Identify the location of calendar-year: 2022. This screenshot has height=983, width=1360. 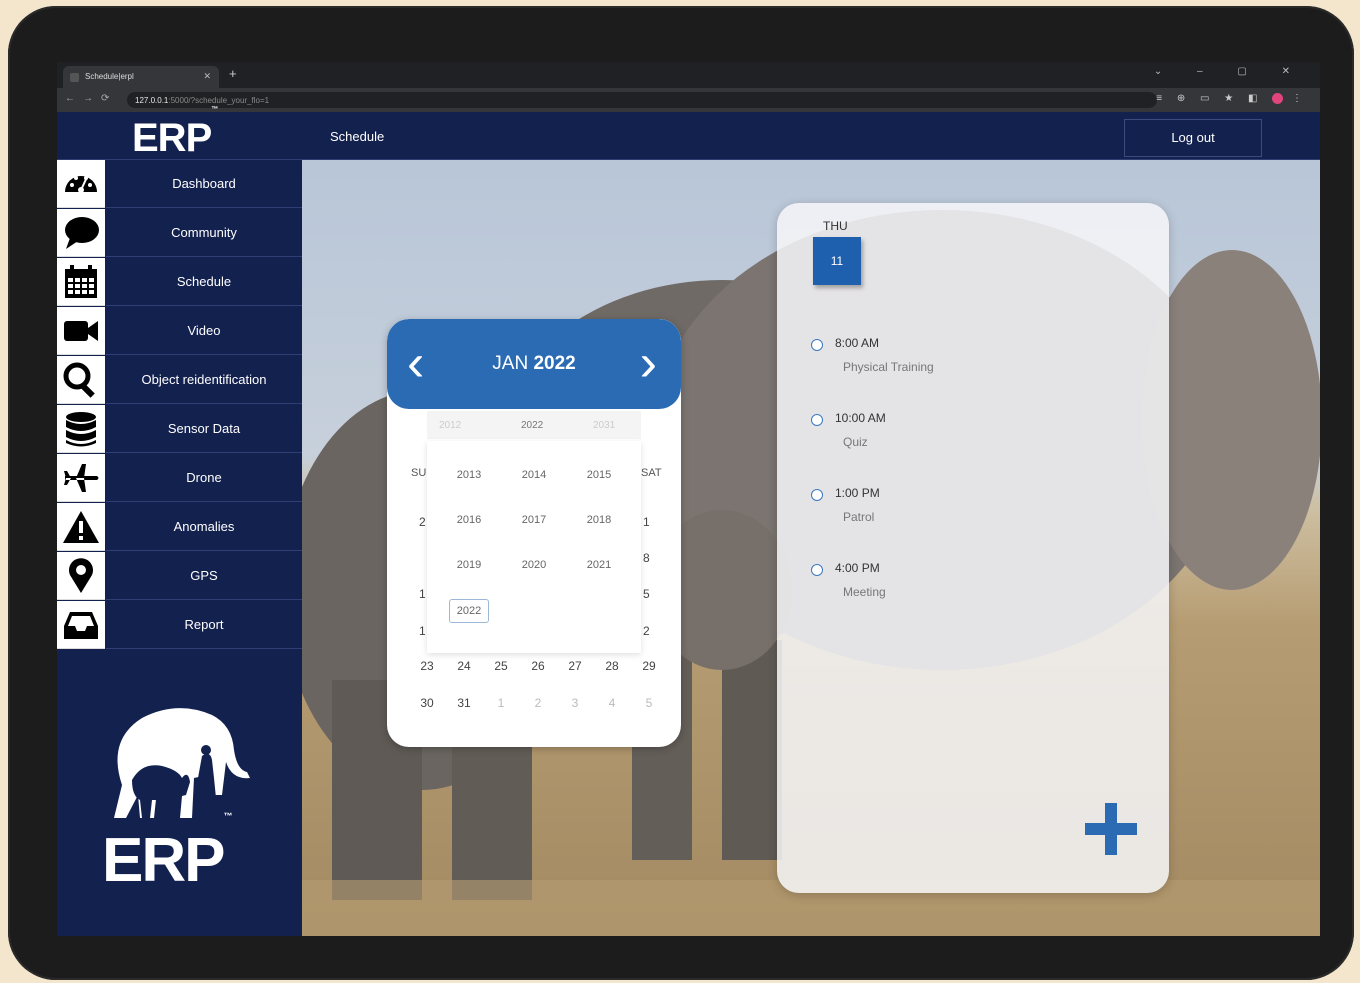
(554, 363).